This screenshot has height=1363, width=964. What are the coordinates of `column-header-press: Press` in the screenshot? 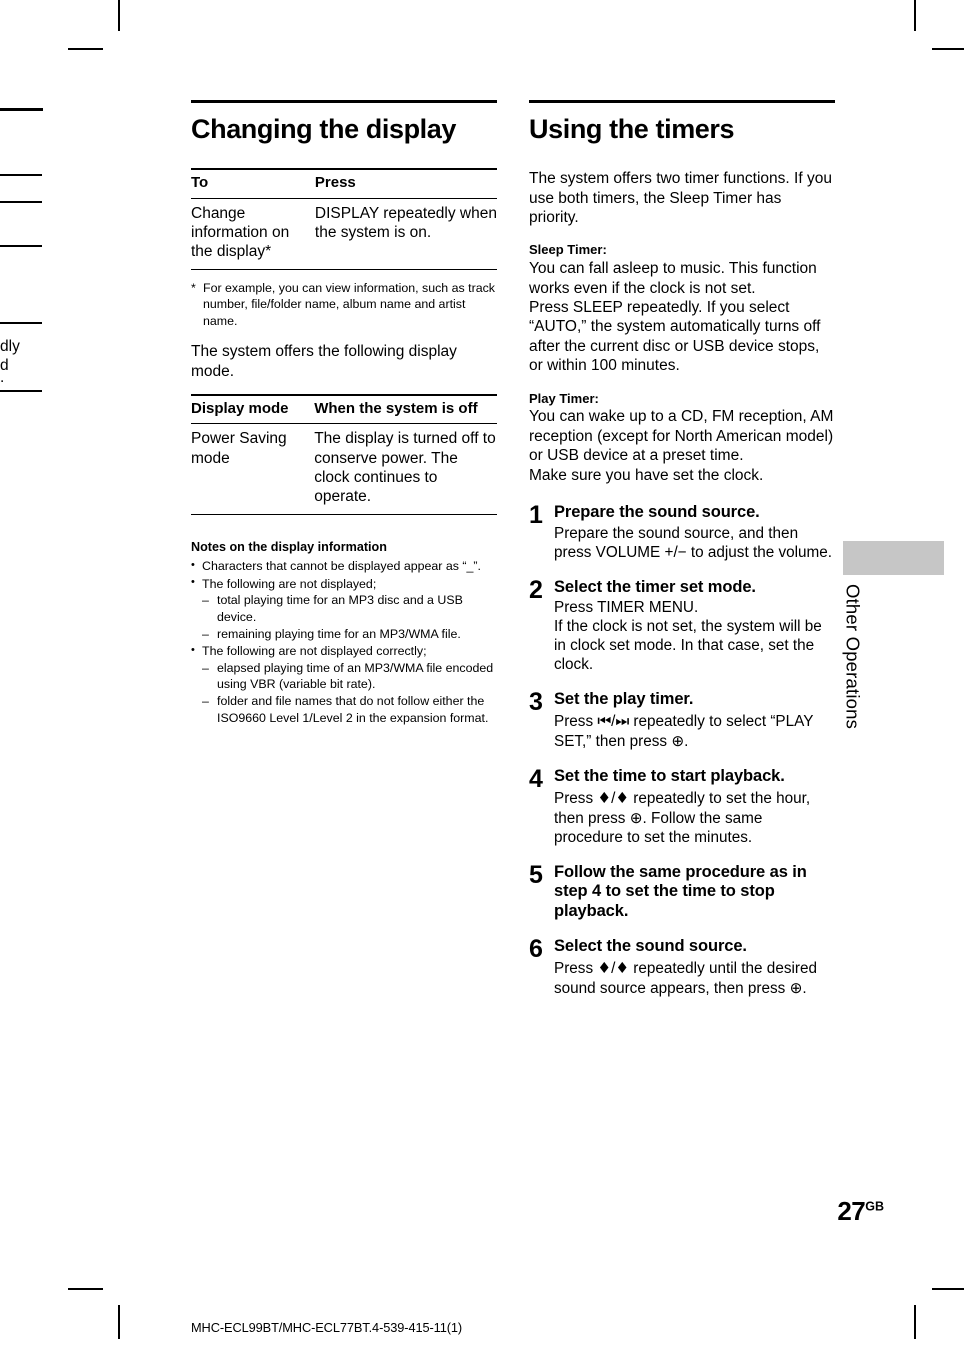 It's located at (405, 183).